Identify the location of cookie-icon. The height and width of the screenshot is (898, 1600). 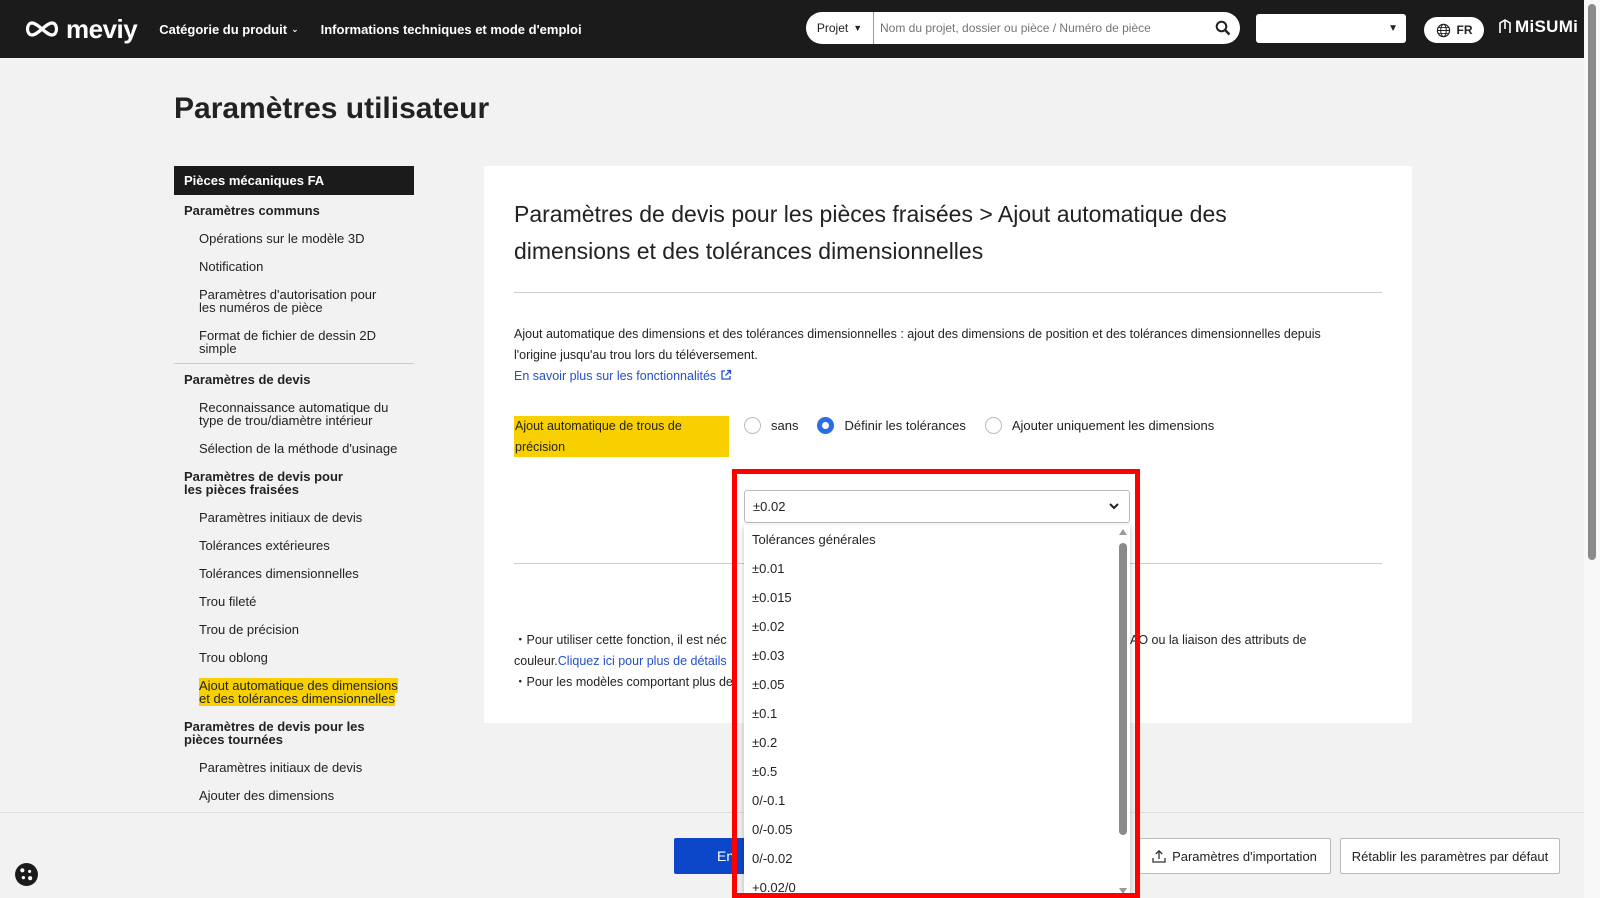
(26, 874).